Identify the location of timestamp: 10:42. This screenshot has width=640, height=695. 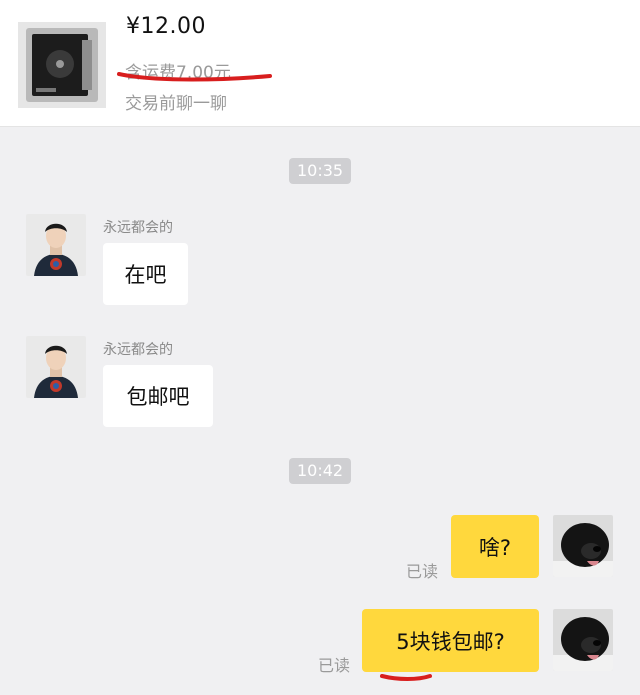
(320, 471).